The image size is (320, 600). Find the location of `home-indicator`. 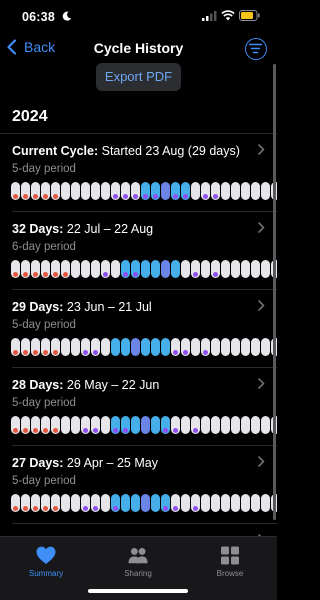

home-indicator is located at coordinates (138, 591).